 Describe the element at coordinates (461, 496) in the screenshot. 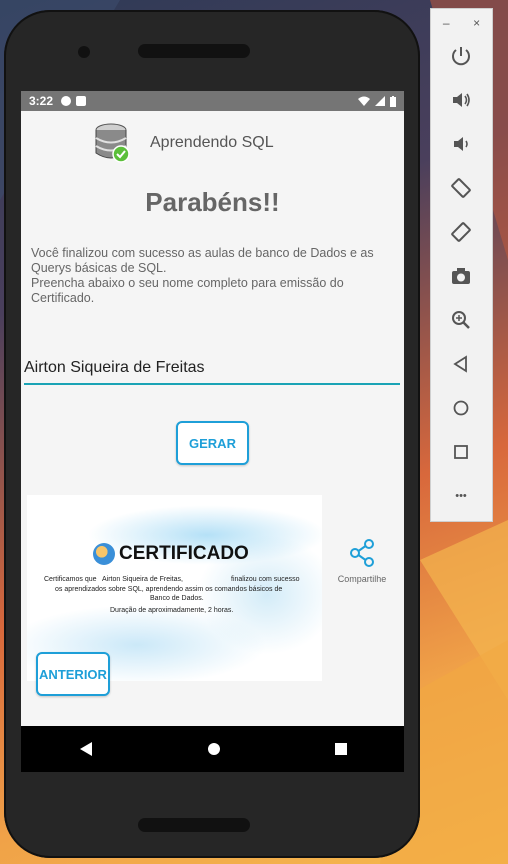

I see `more-button: •••` at that location.